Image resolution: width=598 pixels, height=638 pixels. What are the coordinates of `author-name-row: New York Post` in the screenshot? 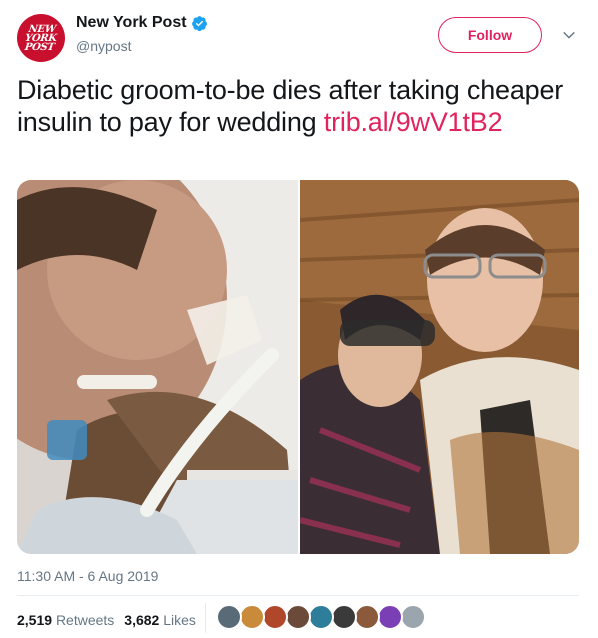 It's located at (142, 23).